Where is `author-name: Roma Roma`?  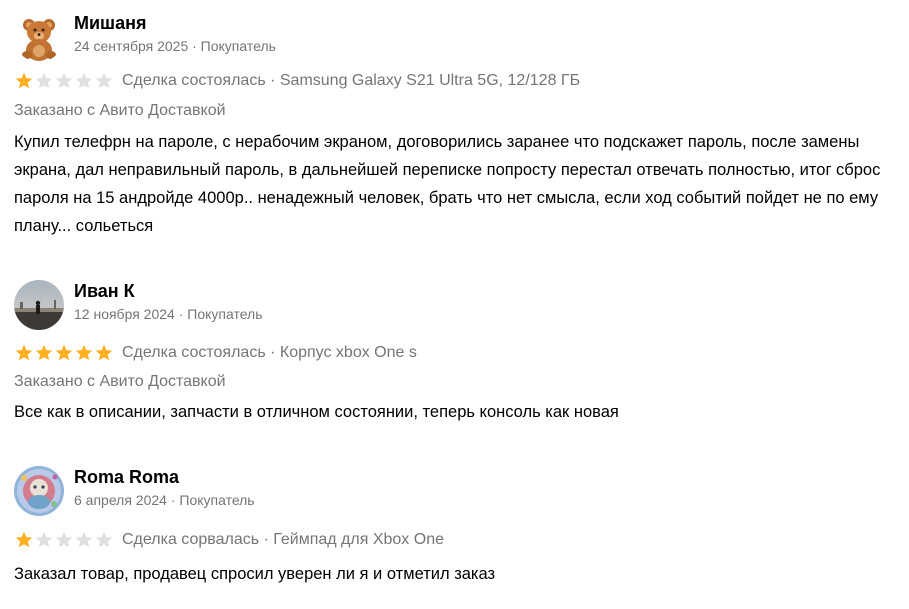 author-name: Roma Roma is located at coordinates (126, 477).